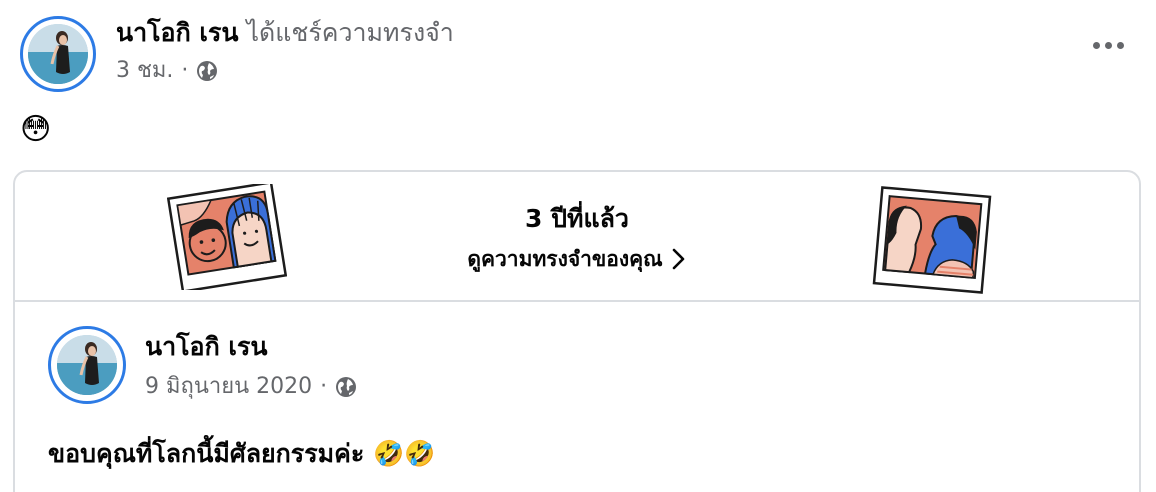 Image resolution: width=1156 pixels, height=492 pixels. What do you see at coordinates (350, 32) in the screenshot?
I see `post-action-text: ได้แชร์ความทรงจำ` at bounding box center [350, 32].